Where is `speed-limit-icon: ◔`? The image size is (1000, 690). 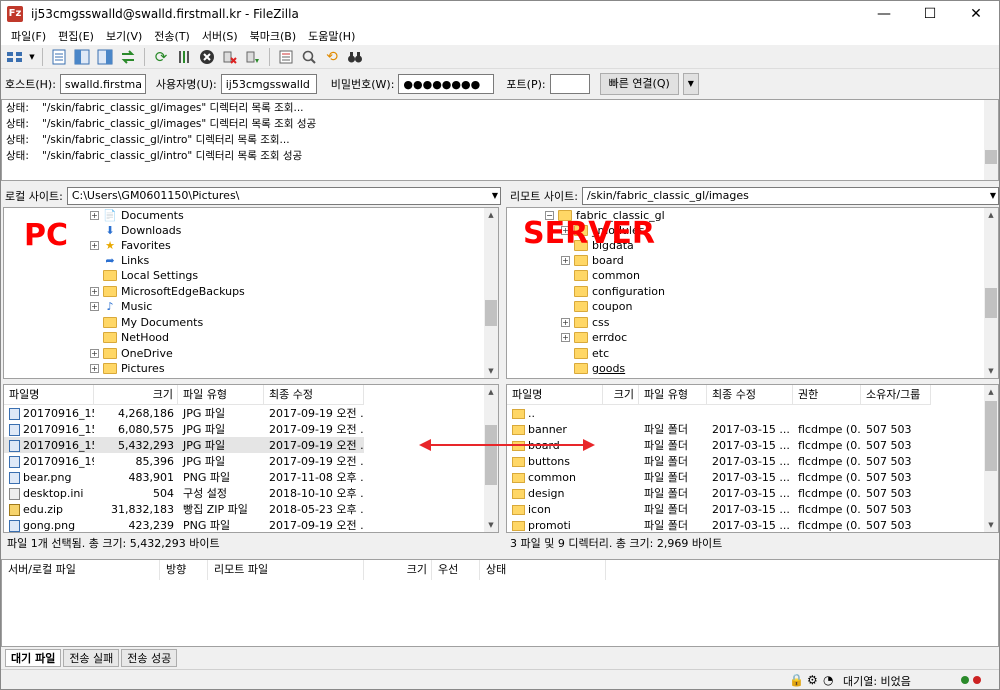 speed-limit-icon: ◔ is located at coordinates (828, 680).